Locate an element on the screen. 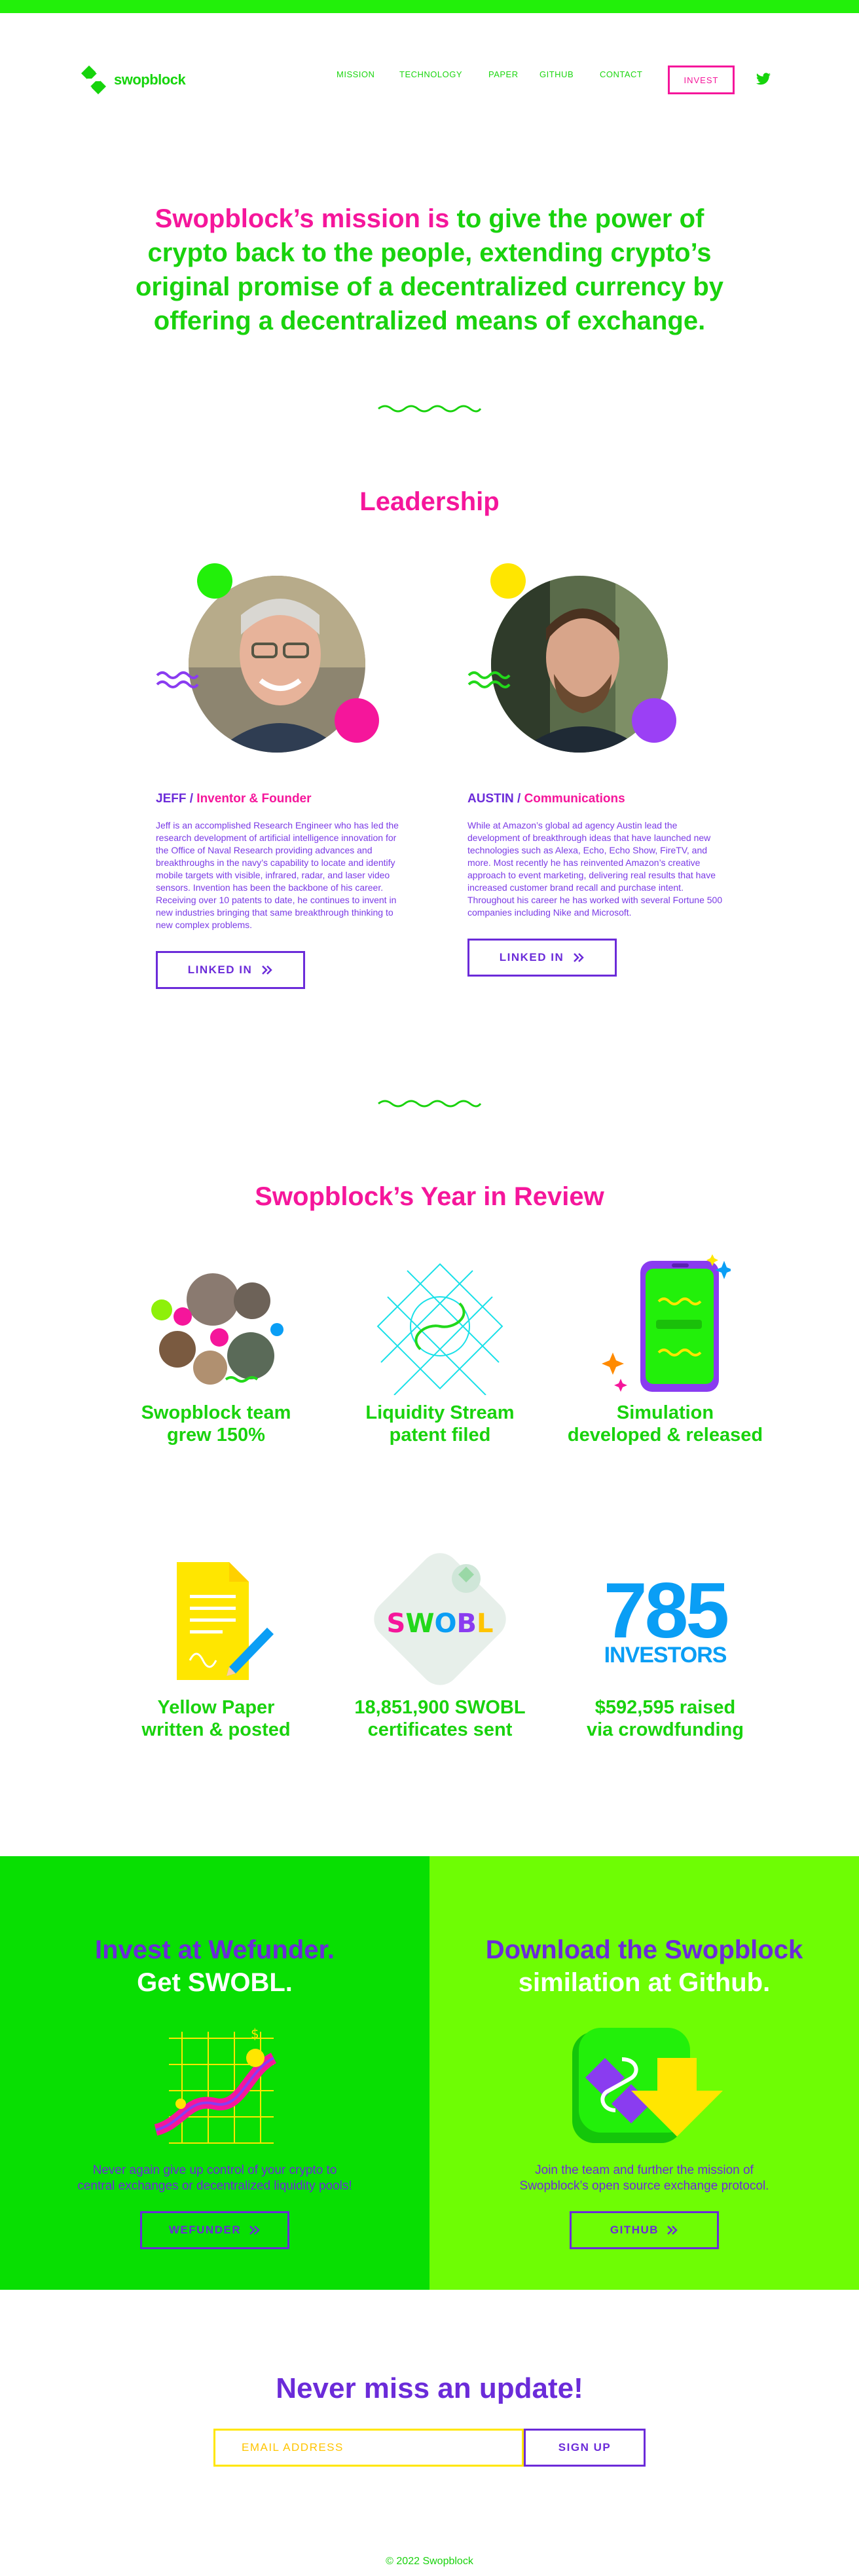 Image resolution: width=859 pixels, height=2576 pixels. purple-dot is located at coordinates (654, 720).